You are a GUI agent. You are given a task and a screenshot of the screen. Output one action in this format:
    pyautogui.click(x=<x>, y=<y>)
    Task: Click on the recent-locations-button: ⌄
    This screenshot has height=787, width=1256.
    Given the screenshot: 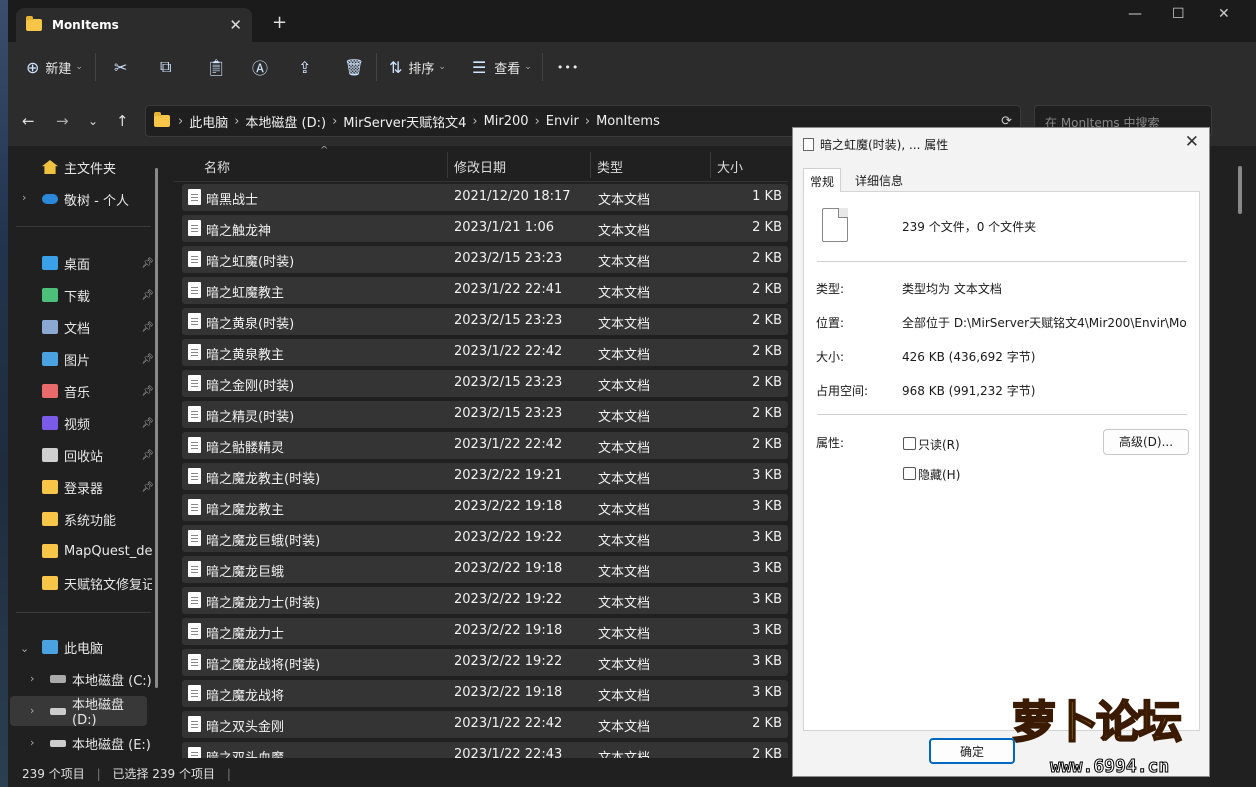 What is the action you would take?
    pyautogui.click(x=93, y=121)
    